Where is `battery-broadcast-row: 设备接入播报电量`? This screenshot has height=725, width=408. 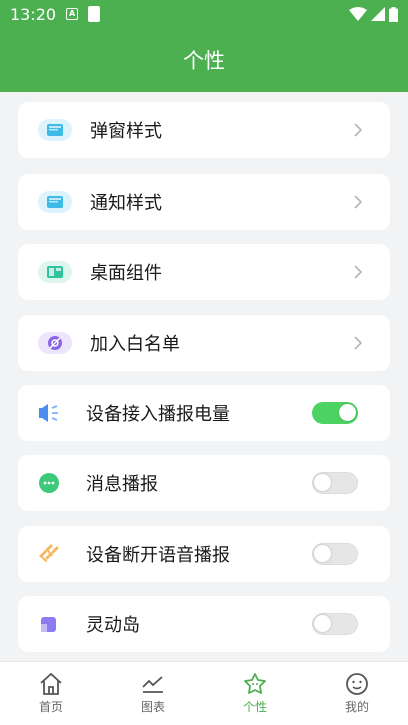
battery-broadcast-row: 设备接入播报电量 is located at coordinates (204, 413).